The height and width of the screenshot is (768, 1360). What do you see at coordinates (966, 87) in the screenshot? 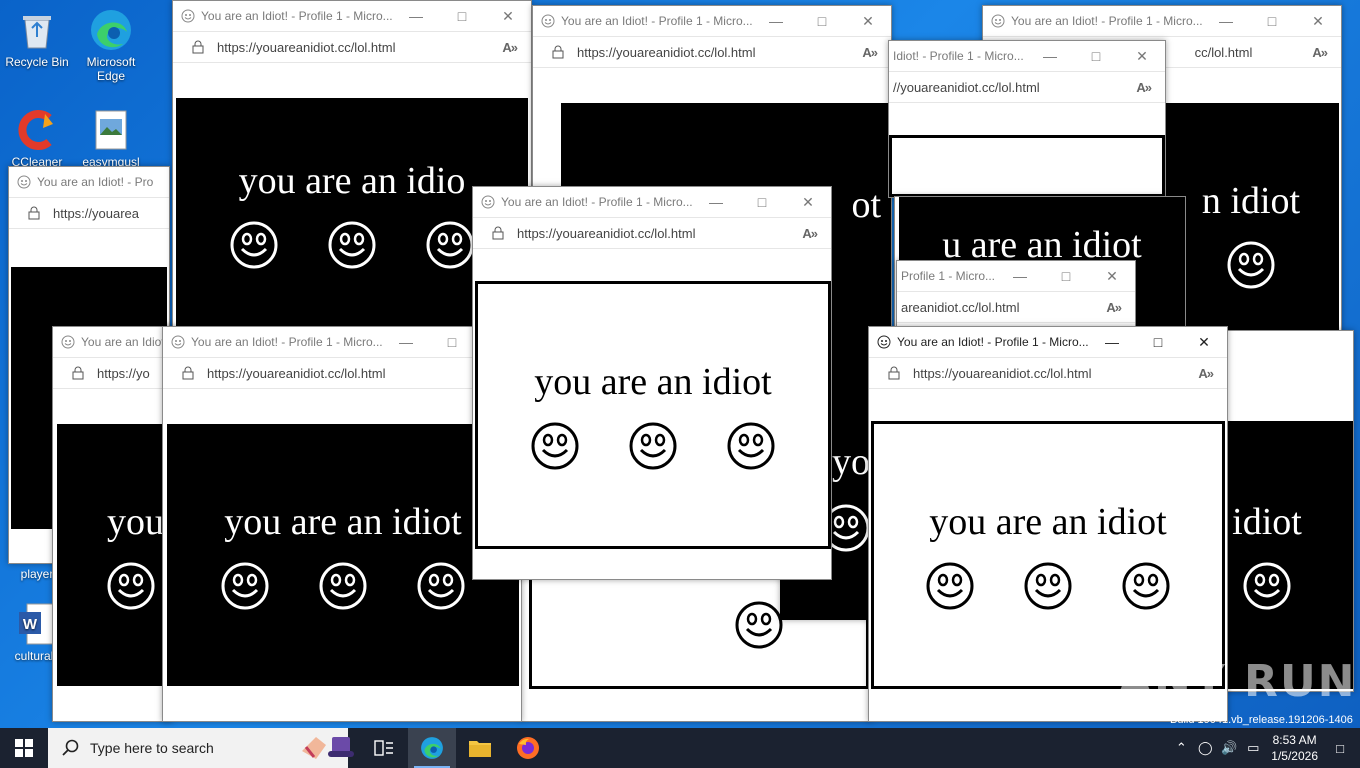
I see `url-text: //youareanidiot.cc/lol.html` at bounding box center [966, 87].